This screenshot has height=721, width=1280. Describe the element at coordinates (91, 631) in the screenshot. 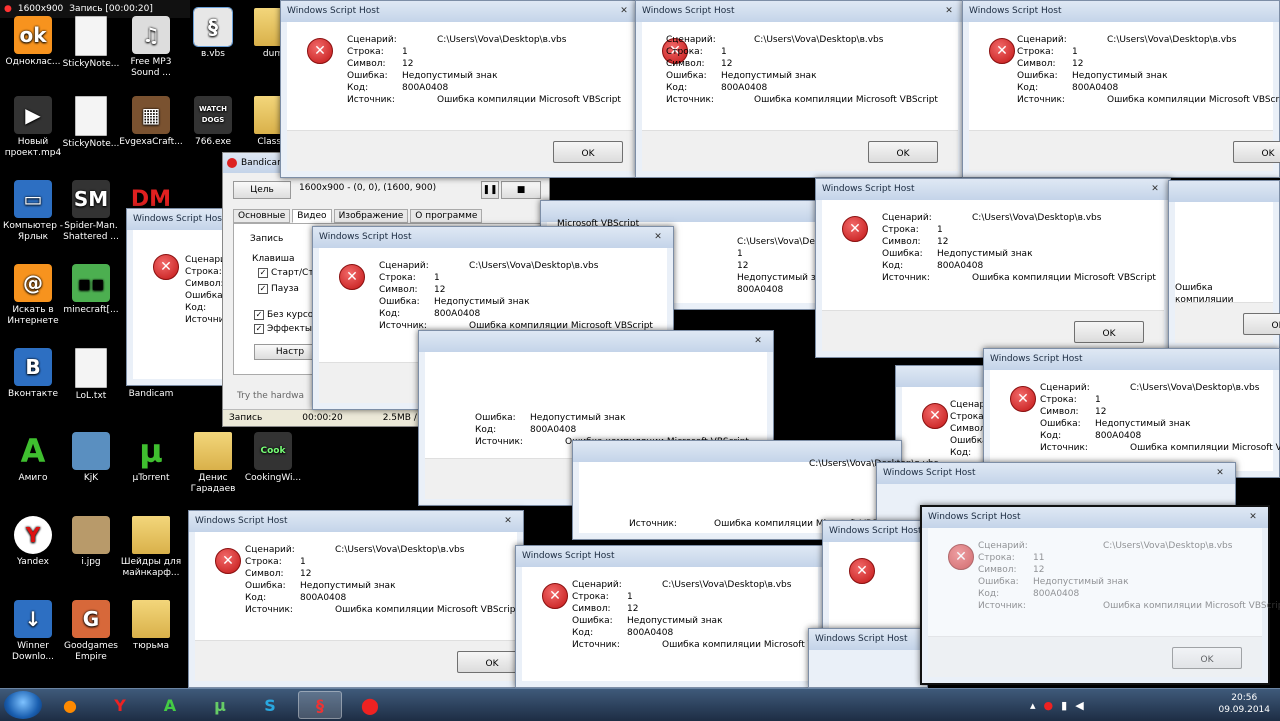

I see `desktop-icon-goodgames: G Goodgames Empire` at that location.